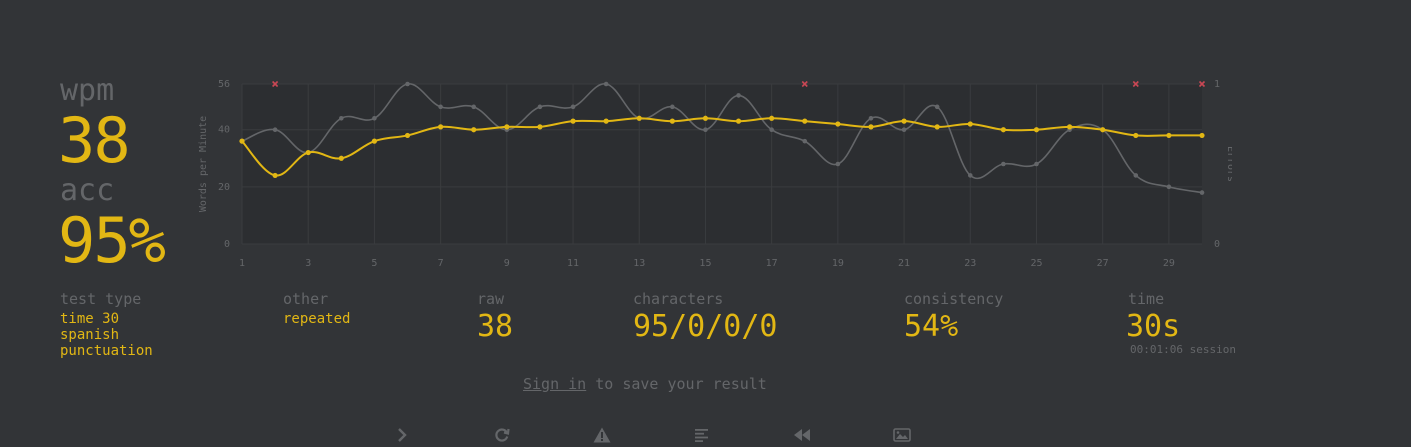 Image resolution: width=1411 pixels, height=447 pixels. What do you see at coordinates (1217, 84) in the screenshot?
I see `y2-tick-label: 1` at bounding box center [1217, 84].